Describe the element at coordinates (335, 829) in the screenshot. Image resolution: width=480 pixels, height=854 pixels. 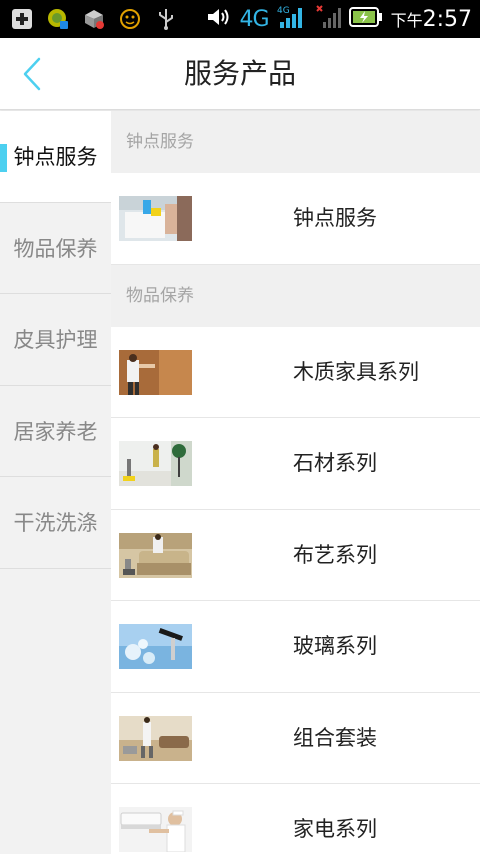
I see `product-name: 家电系列` at that location.